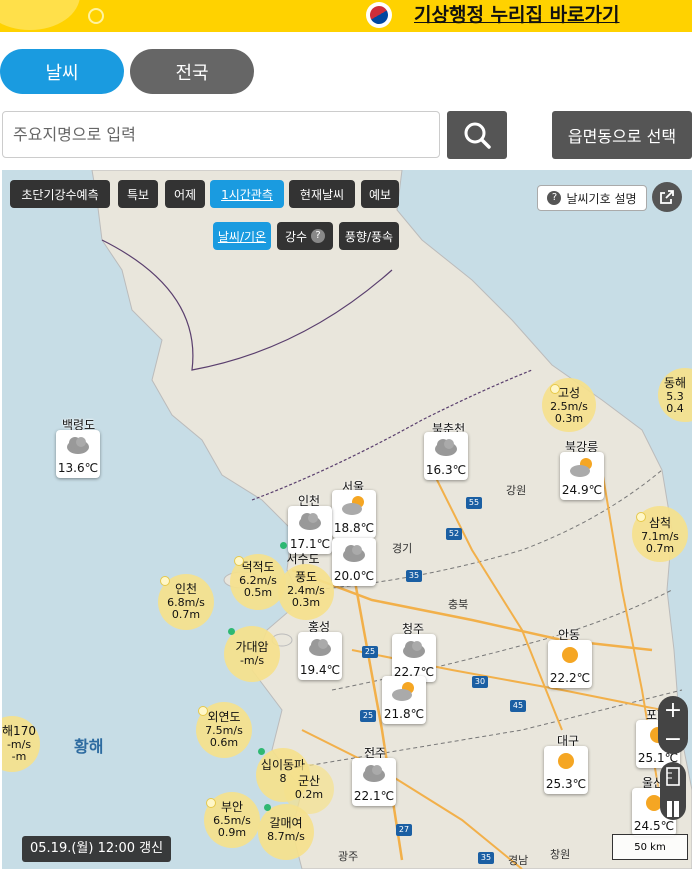 The height and width of the screenshot is (869, 692). Describe the element at coordinates (306, 592) in the screenshot. I see `wind-circle-pungdo: 풍도 2.4m/s 0.3m` at that location.